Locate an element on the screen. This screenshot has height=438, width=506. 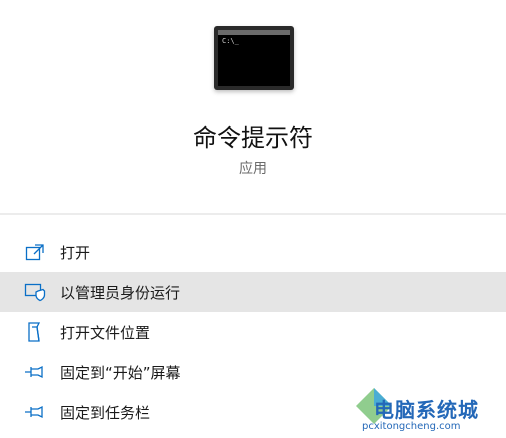
open-external-icon is located at coordinates (35, 252).